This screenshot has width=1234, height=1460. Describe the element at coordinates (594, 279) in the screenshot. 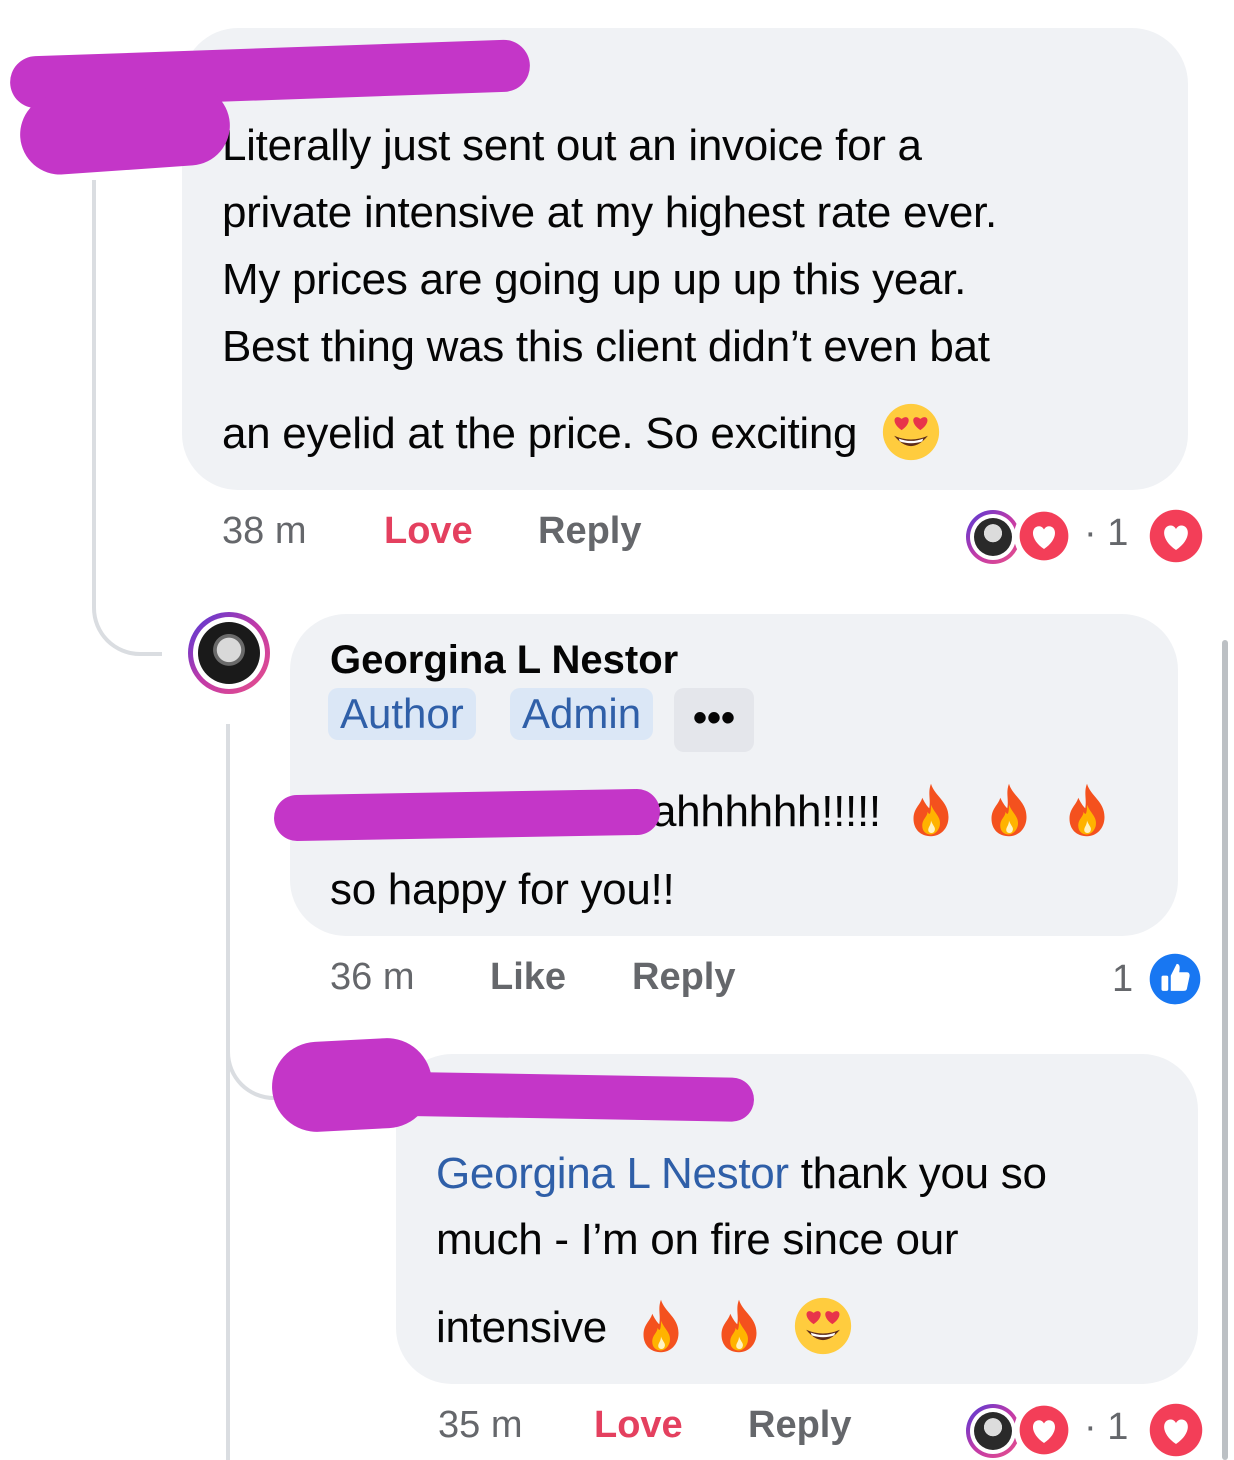

I see `comment-1-line-3: My prices are going up up up this year.` at that location.